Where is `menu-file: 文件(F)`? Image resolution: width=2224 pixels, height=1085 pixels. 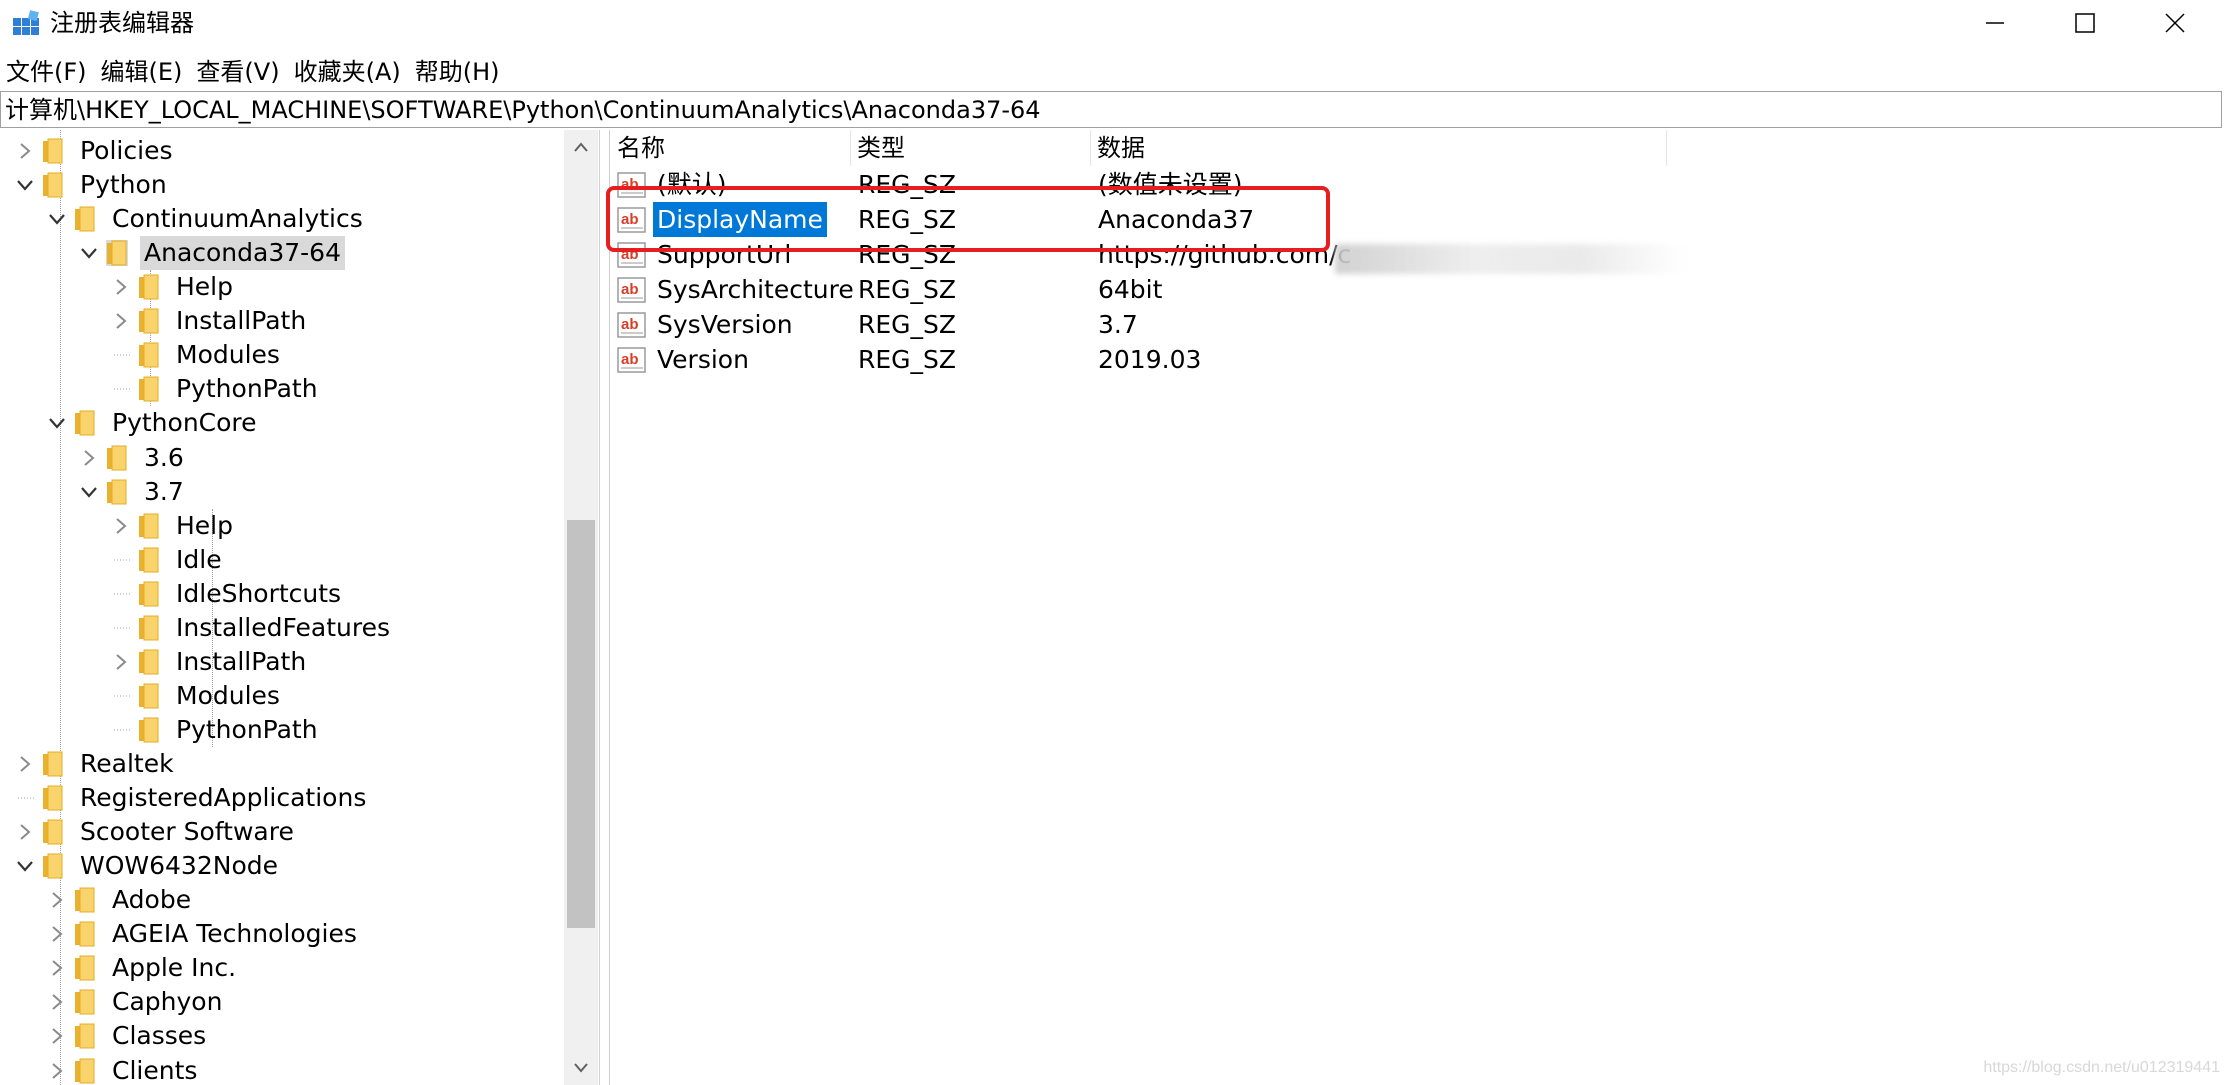
menu-file: 文件(F) is located at coordinates (46, 72).